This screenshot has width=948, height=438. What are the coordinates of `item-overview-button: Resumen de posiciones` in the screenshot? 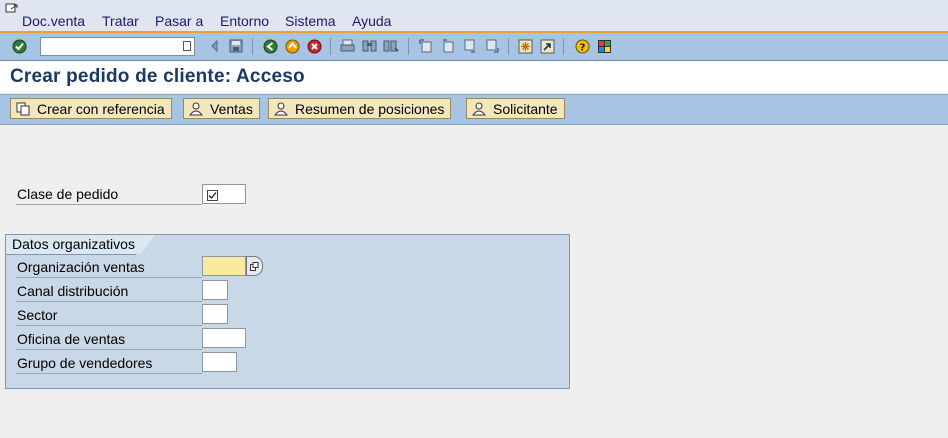 It's located at (360, 108).